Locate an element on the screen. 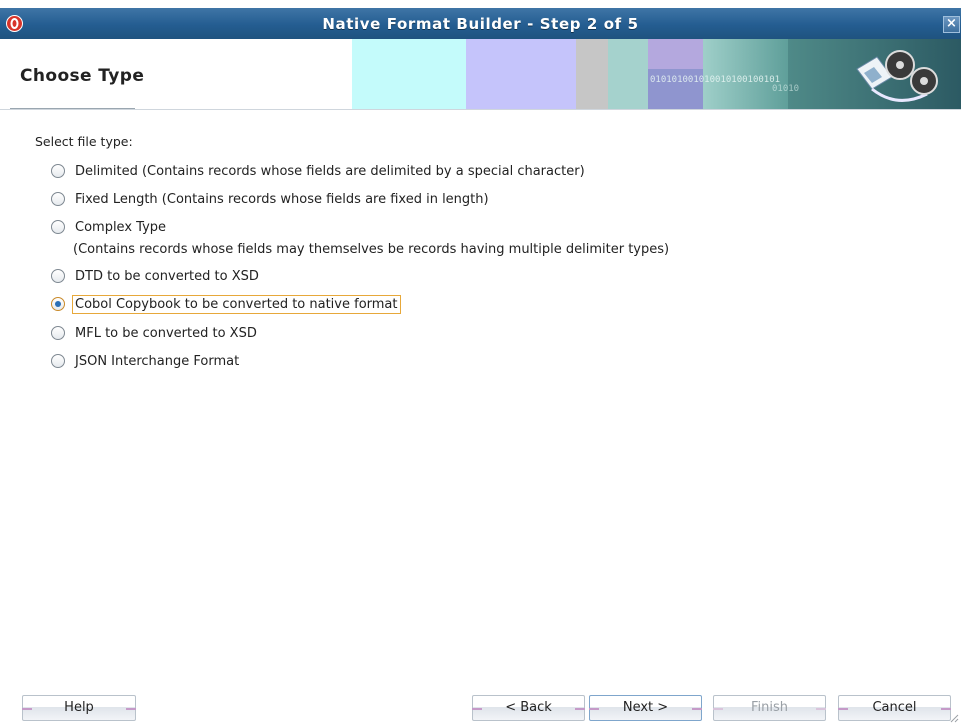  radio-complex-type is located at coordinates (58, 227).